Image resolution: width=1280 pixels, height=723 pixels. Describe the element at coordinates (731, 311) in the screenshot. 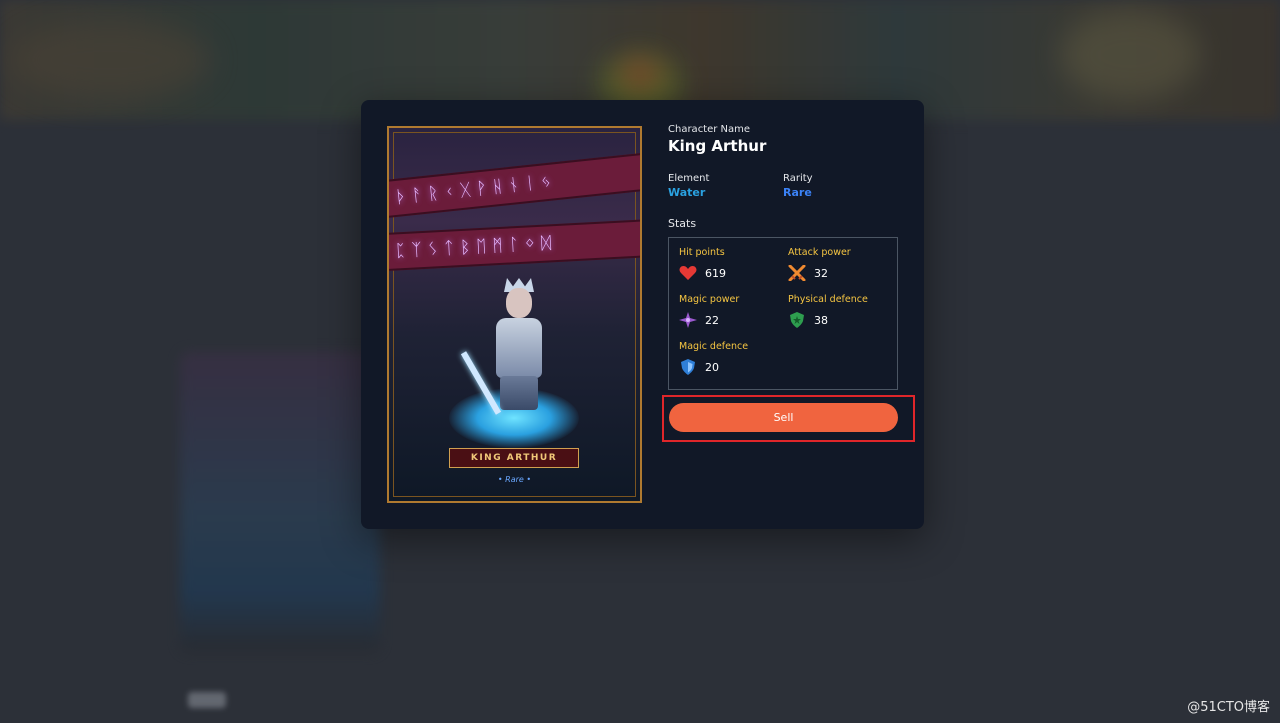

I see `stat-magic-power: Magic power 22` at that location.